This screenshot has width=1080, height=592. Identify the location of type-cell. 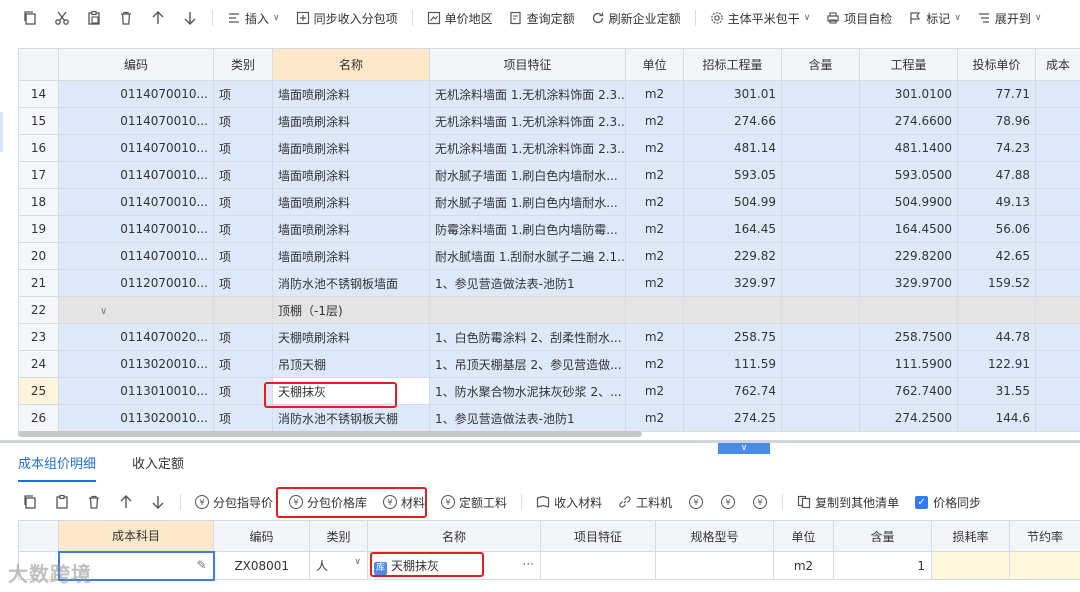
(243, 310).